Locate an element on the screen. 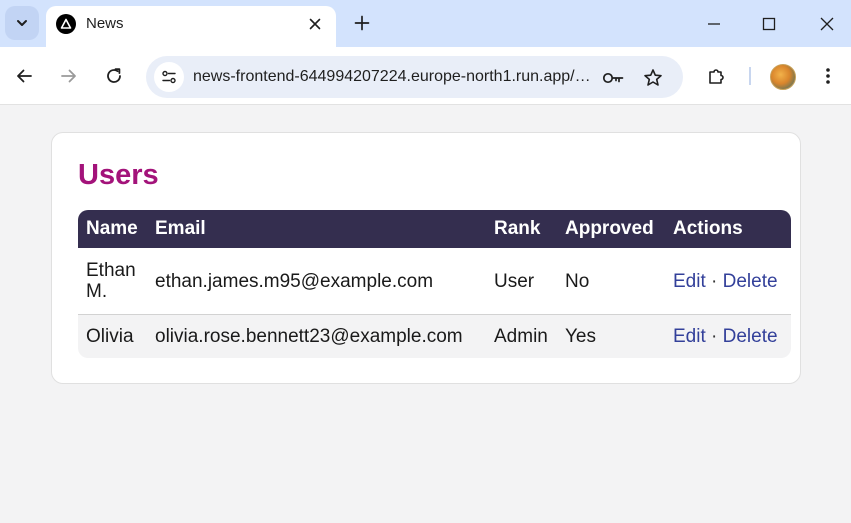 The height and width of the screenshot is (523, 851). minimize-button is located at coordinates (714, 24).